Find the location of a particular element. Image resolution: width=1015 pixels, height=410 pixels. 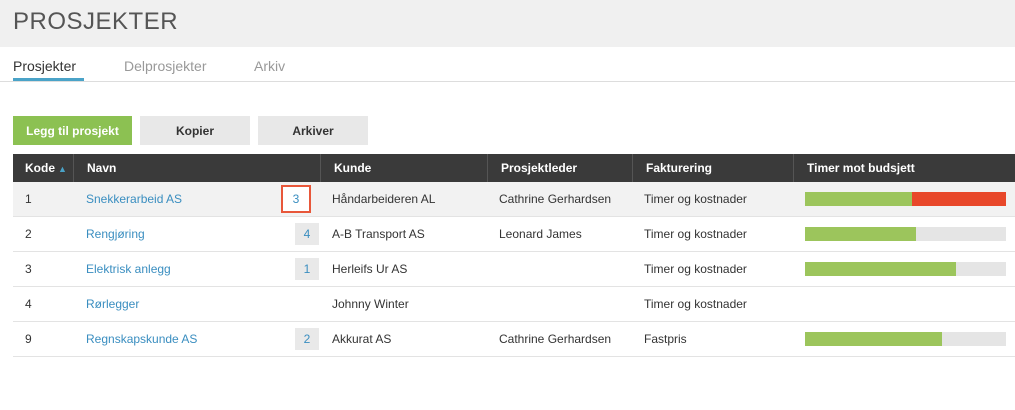

project-name-link: Rengjøring is located at coordinates (115, 234).